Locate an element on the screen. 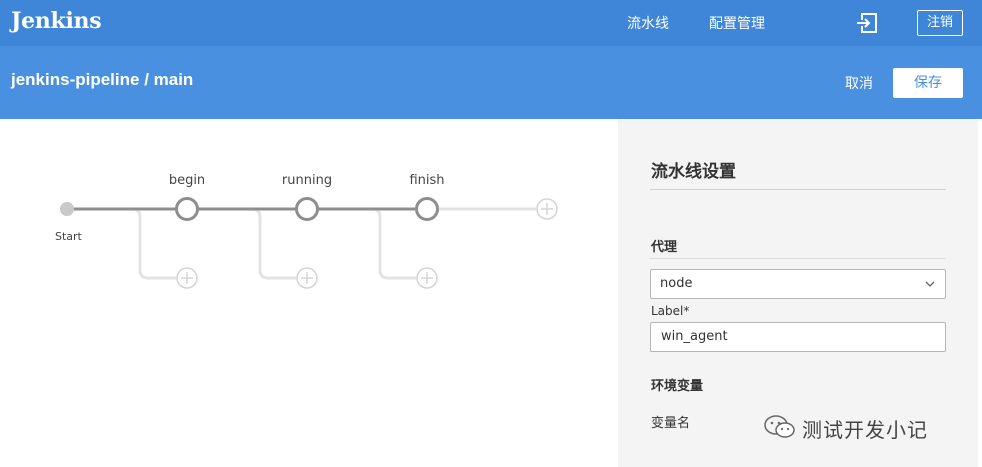 The width and height of the screenshot is (982, 467). jenkins-logo: Jenkins is located at coordinates (56, 21).